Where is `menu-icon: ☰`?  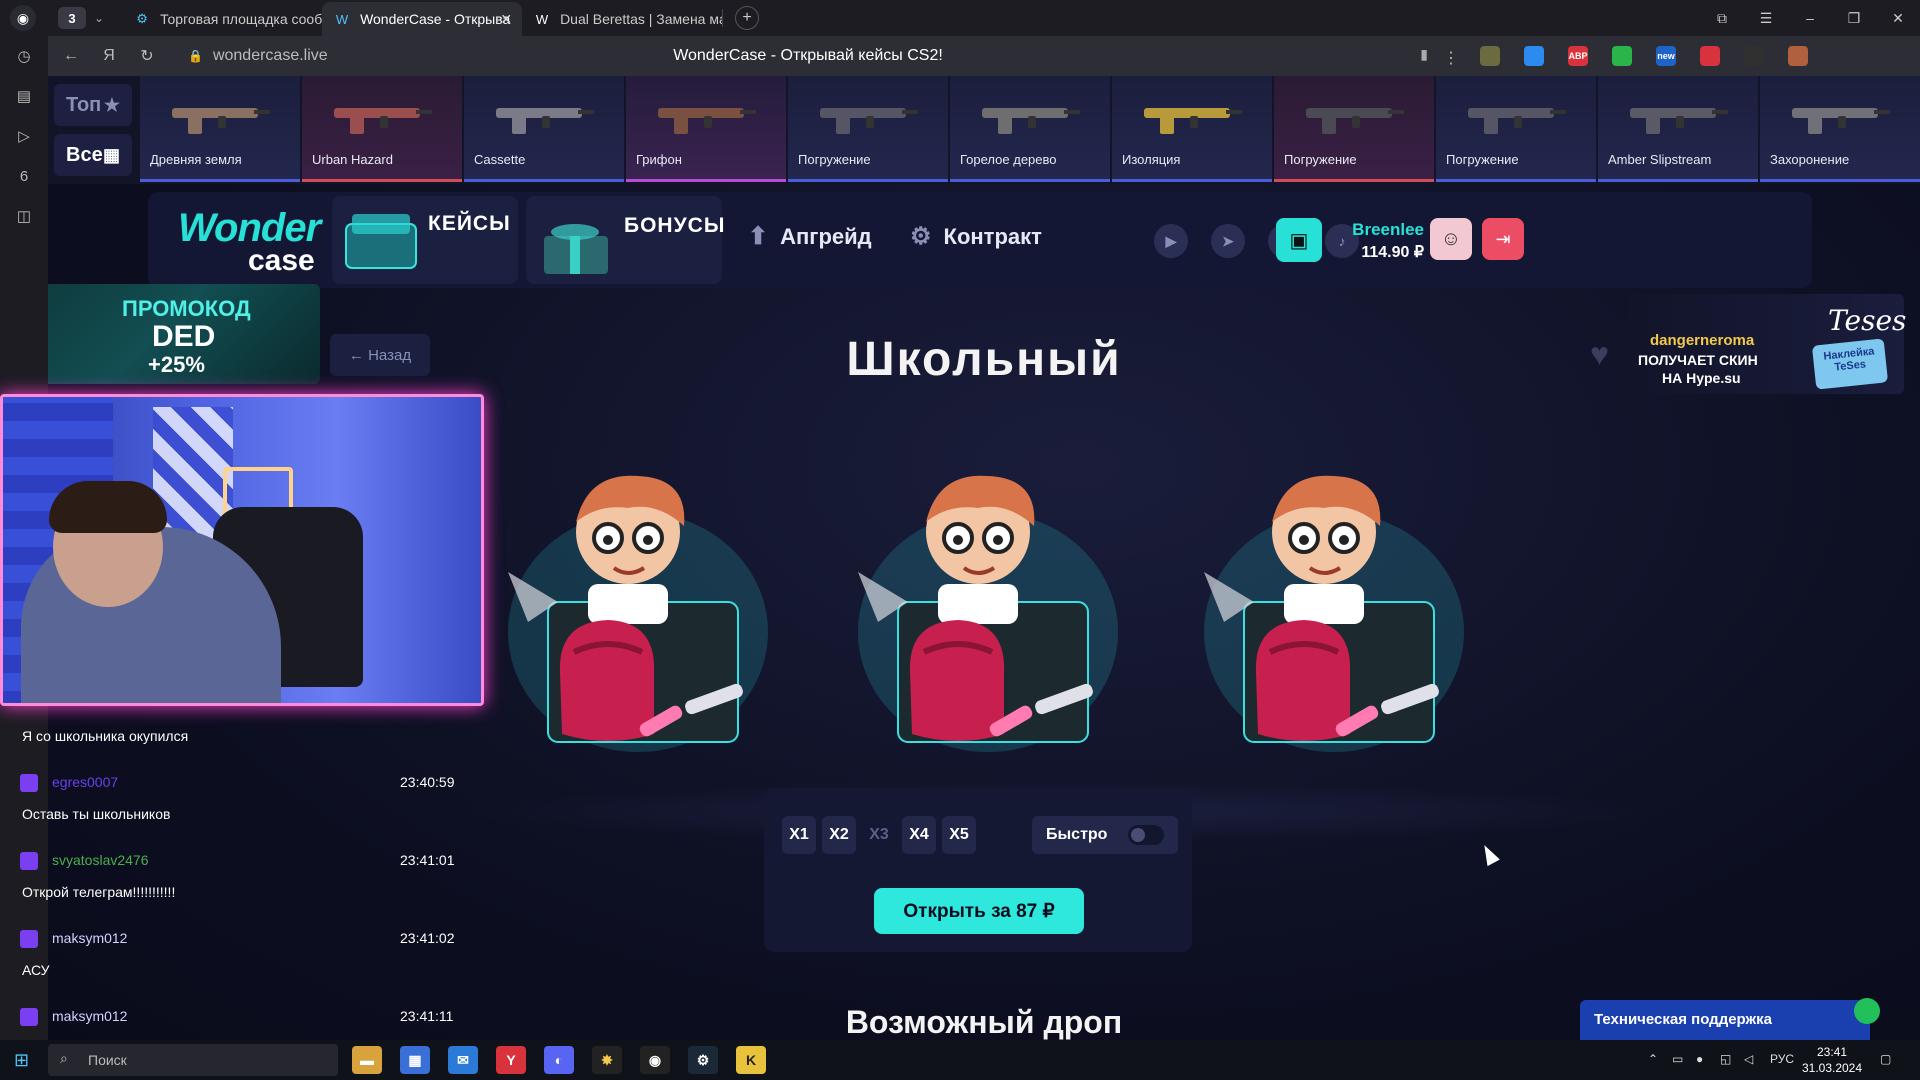
menu-icon: ☰ is located at coordinates (1766, 18).